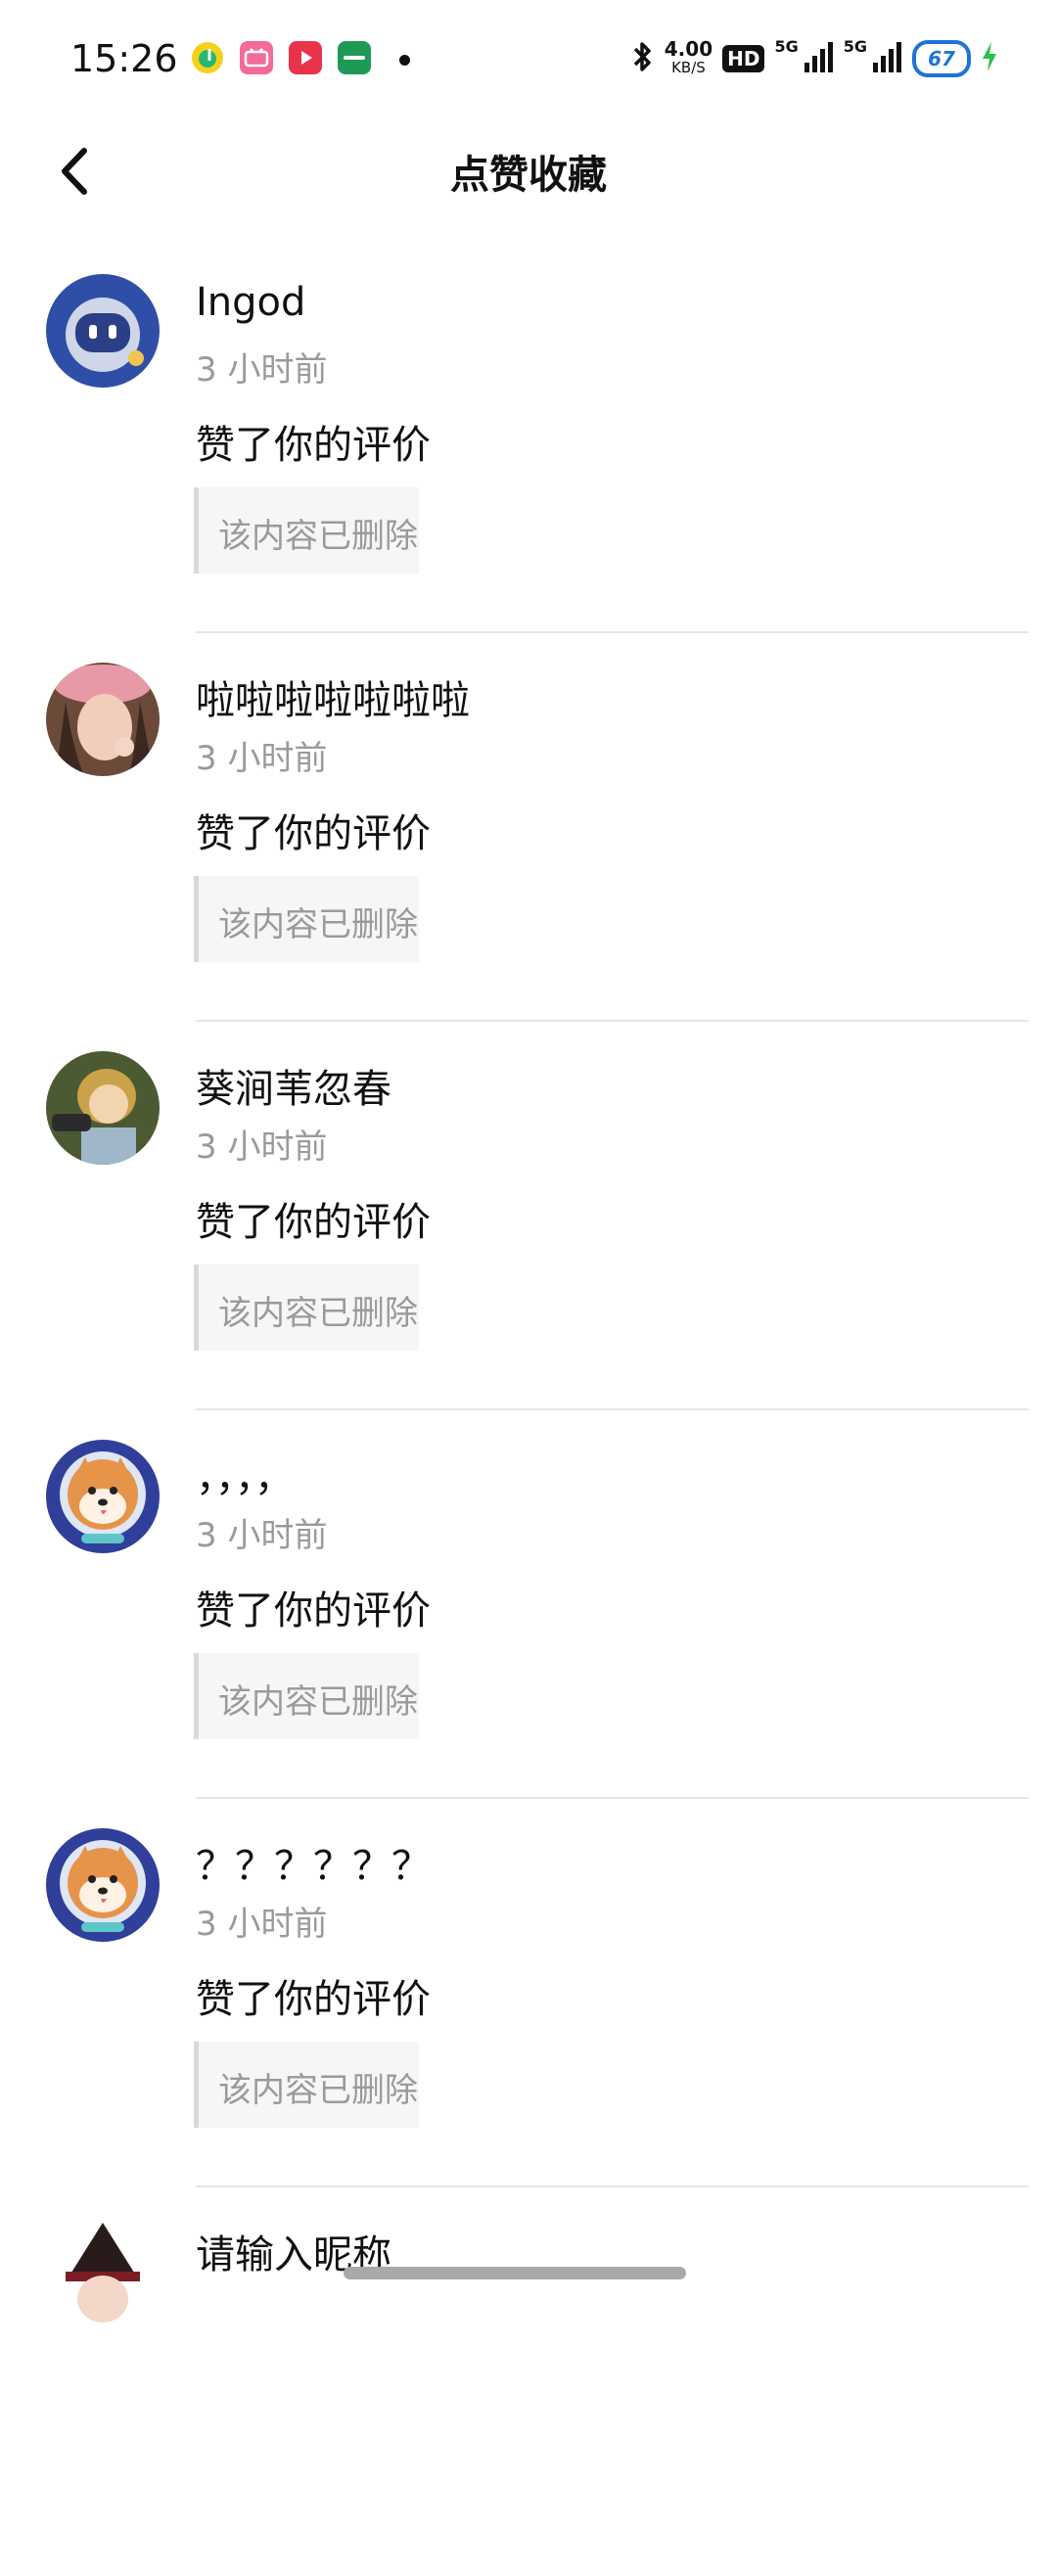 This screenshot has width=1057, height=2576. What do you see at coordinates (250, 302) in the screenshot?
I see `nickname: Ingod` at bounding box center [250, 302].